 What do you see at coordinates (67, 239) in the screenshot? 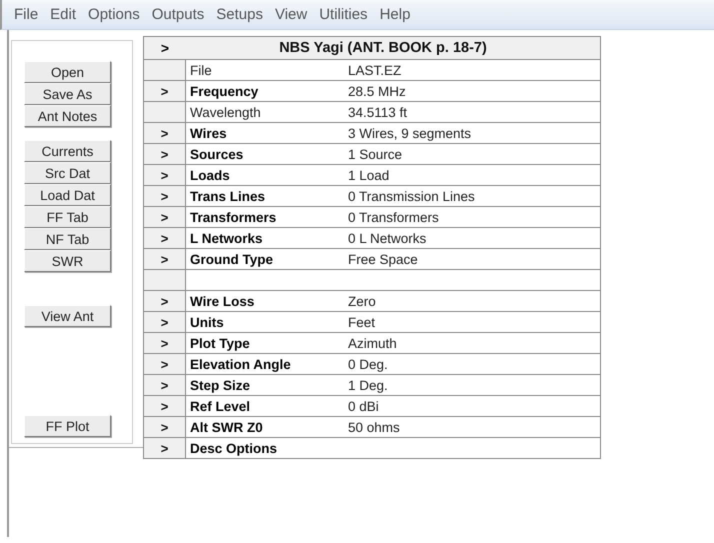
I see `side-button: NF Tab` at bounding box center [67, 239].